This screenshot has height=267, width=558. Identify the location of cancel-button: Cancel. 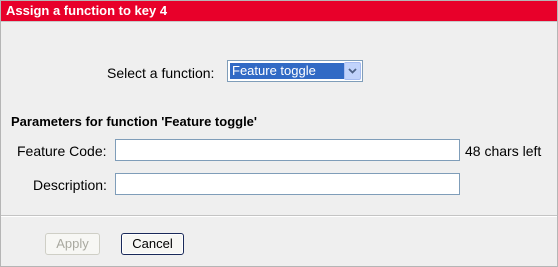
(152, 244).